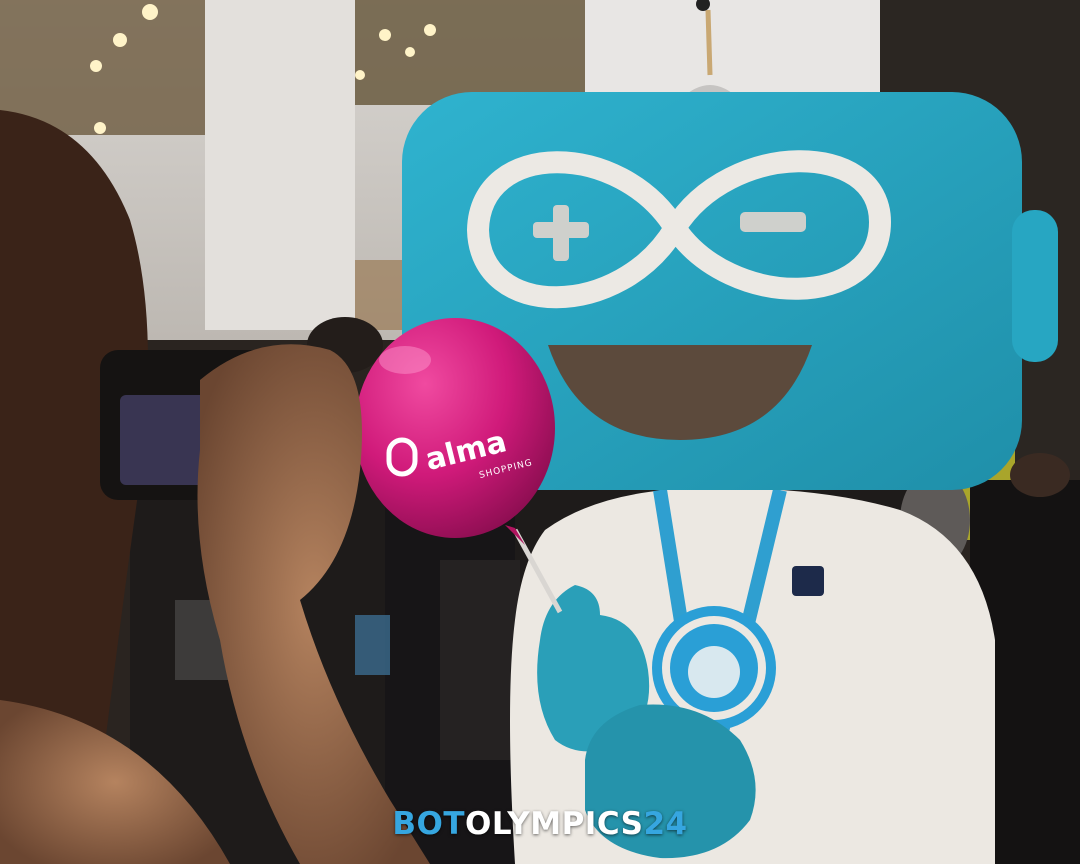 The width and height of the screenshot is (1080, 864). I want to click on watermark-year: 24, so click(665, 824).